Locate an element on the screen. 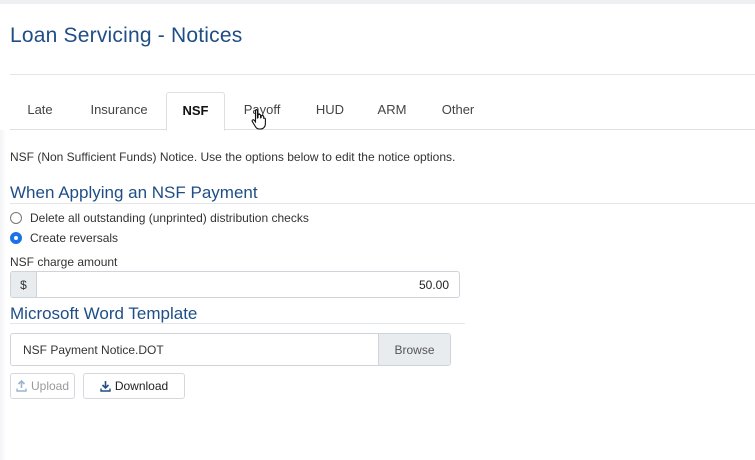  nsf-section-heading: When Applying an NSF Payment is located at coordinates (134, 192).